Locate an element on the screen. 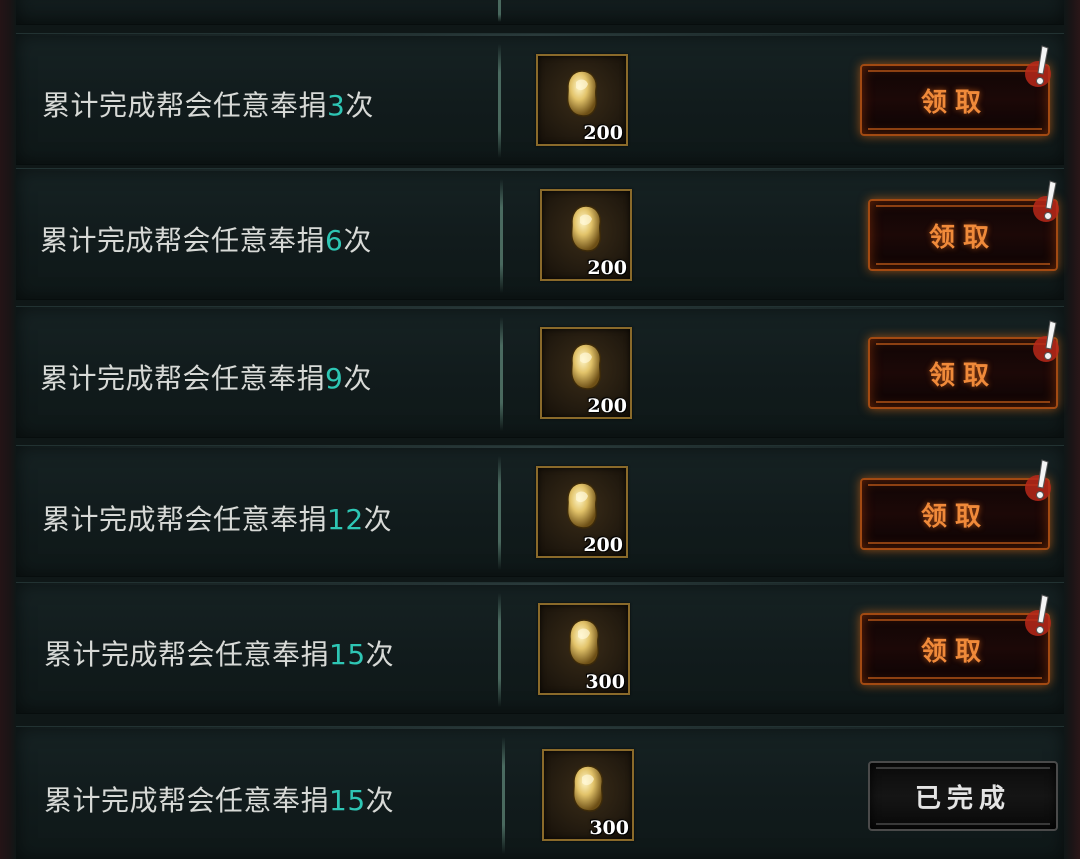 This screenshot has height=859, width=1080. task-row-partial is located at coordinates (540, 12).